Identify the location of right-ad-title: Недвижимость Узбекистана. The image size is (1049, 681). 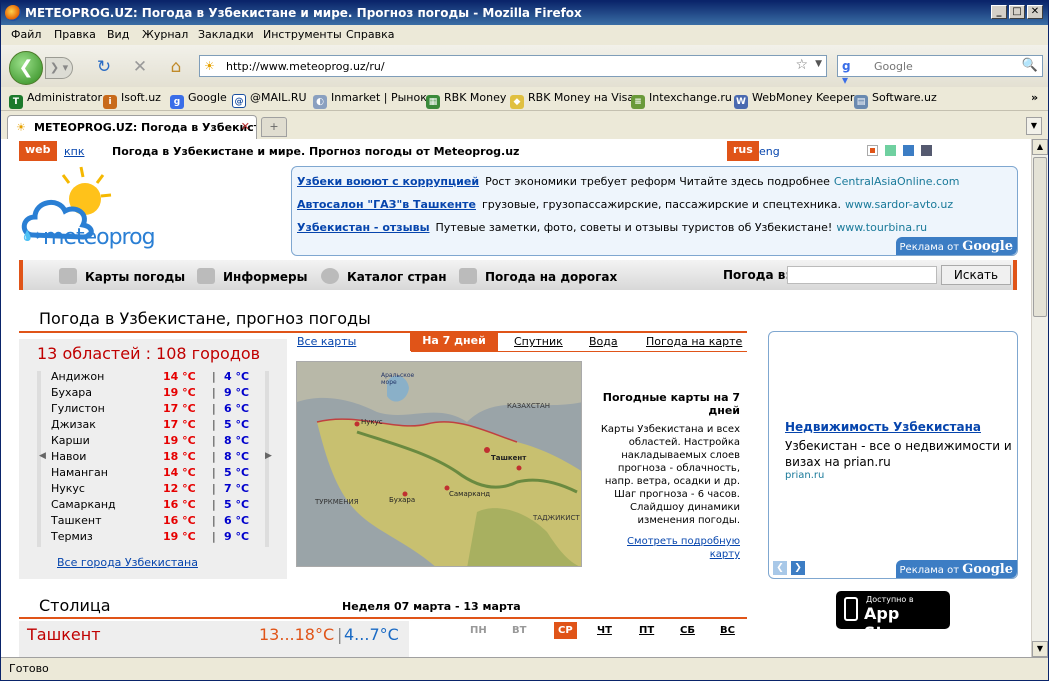
(883, 427).